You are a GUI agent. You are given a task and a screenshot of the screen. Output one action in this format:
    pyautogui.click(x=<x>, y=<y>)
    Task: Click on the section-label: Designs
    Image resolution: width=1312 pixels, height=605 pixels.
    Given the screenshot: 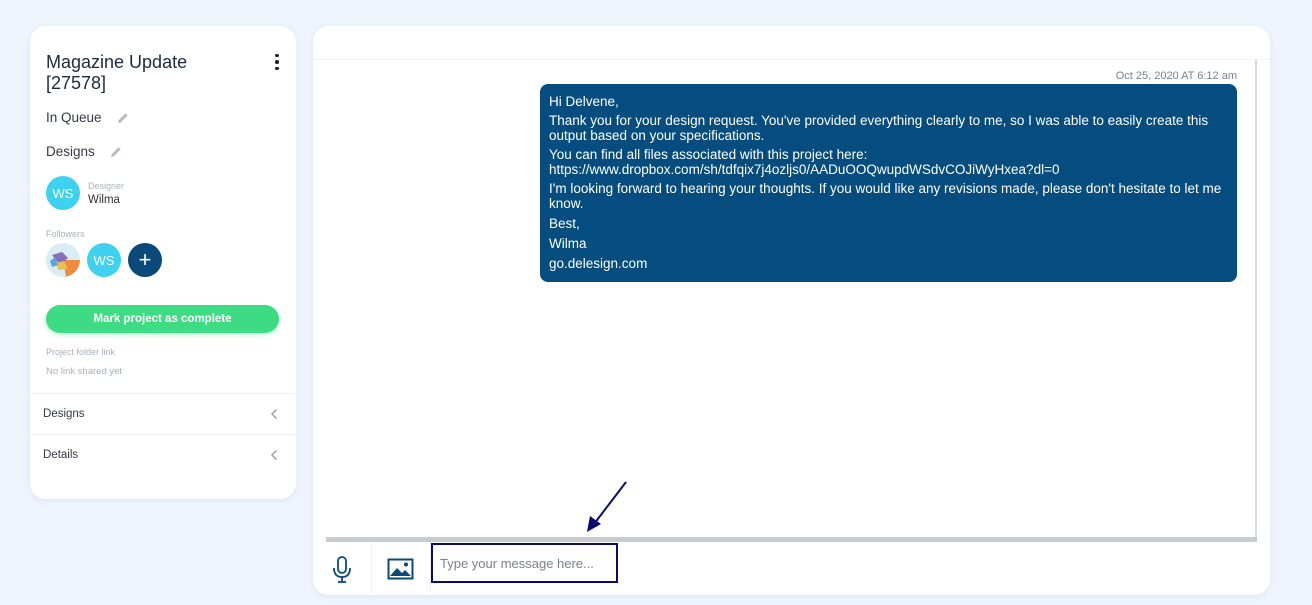 What is the action you would take?
    pyautogui.click(x=64, y=414)
    